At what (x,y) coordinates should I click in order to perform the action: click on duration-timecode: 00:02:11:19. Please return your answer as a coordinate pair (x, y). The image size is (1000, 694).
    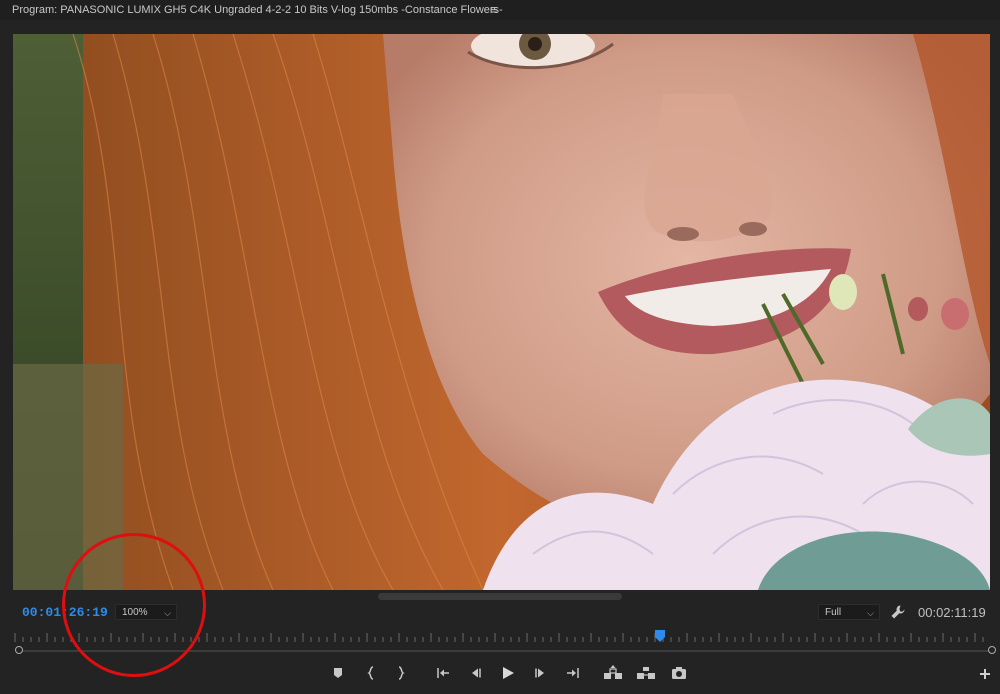
    Looking at the image, I should click on (952, 612).